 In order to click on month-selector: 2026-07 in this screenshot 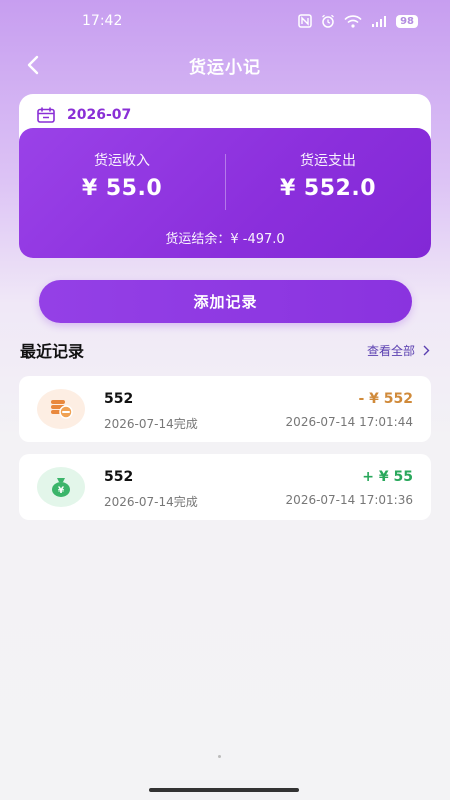, I will do `click(84, 115)`.